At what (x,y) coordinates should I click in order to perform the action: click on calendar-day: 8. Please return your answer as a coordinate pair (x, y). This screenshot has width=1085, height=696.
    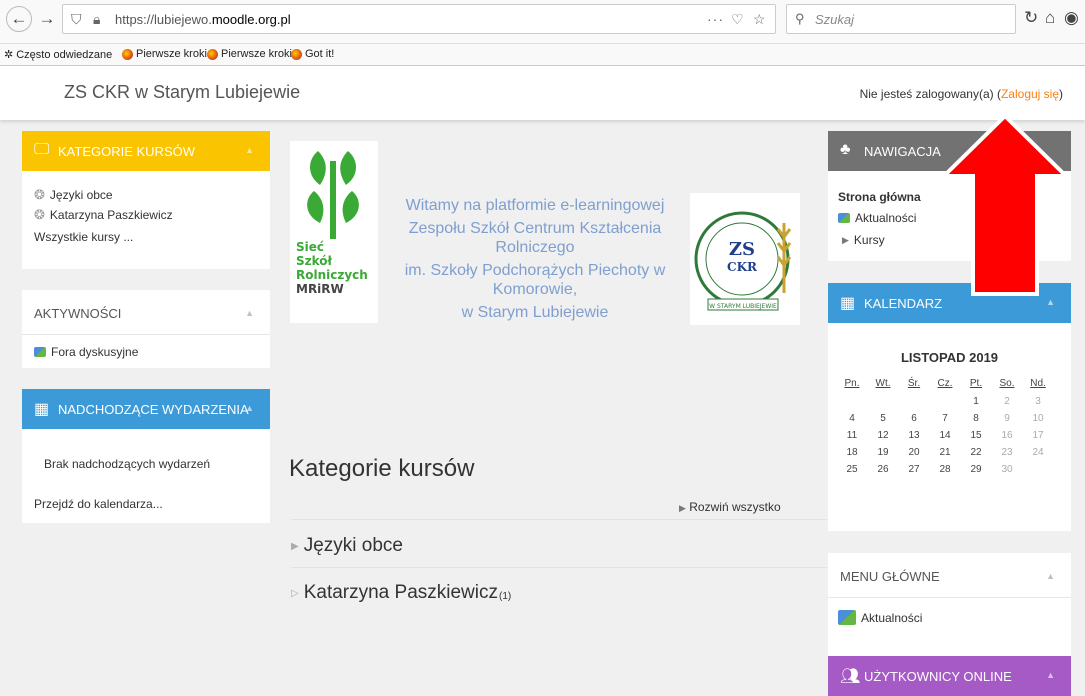
    Looking at the image, I should click on (976, 418).